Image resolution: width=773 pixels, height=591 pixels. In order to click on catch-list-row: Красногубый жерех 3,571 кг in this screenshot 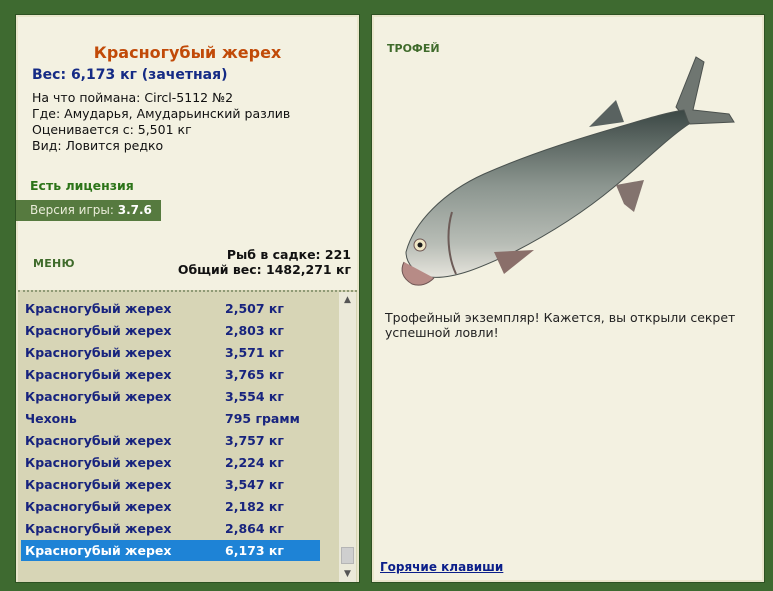, I will do `click(170, 352)`.